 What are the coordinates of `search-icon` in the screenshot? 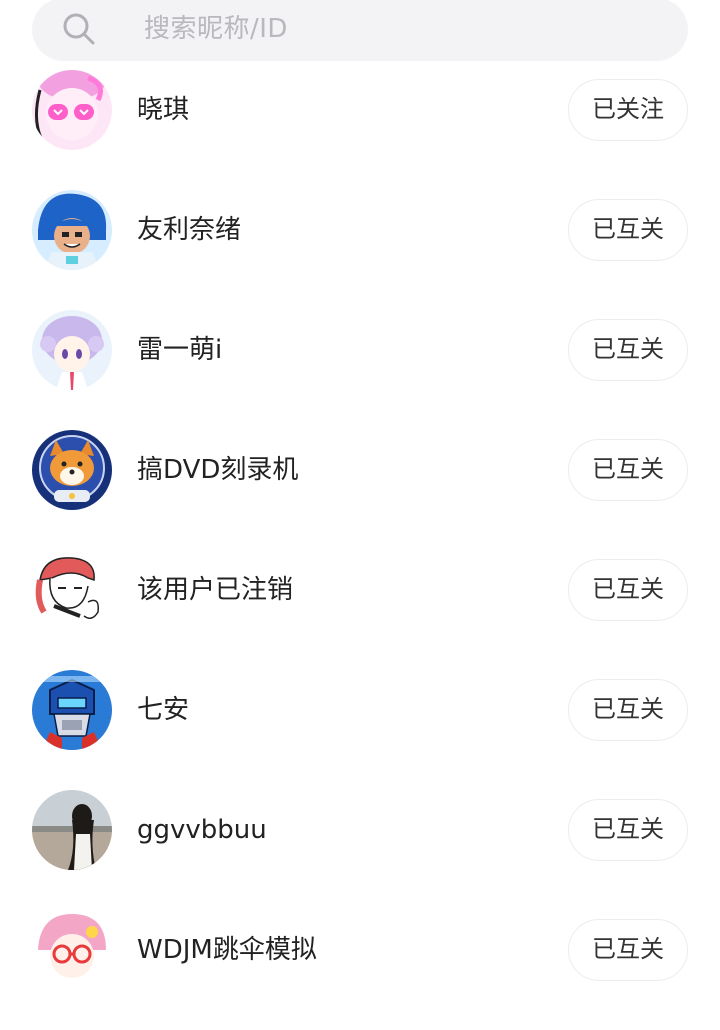 It's located at (79, 29).